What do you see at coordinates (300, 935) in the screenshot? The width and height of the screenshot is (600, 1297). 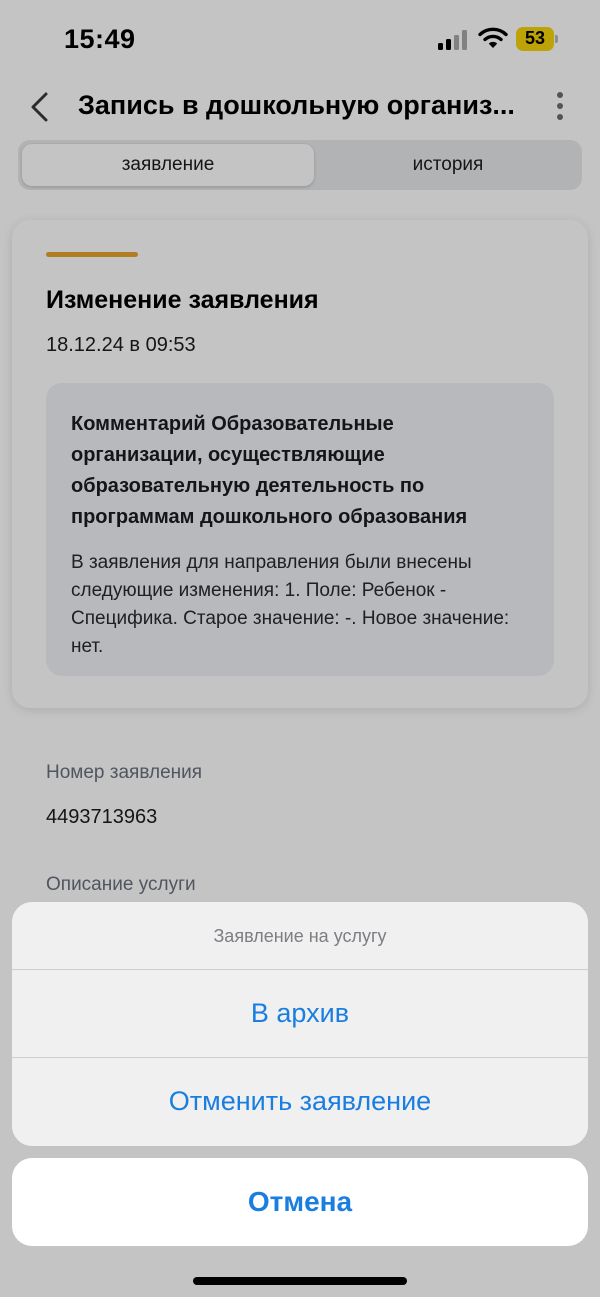 I see `action-sheet-title: Заявление на услугу` at bounding box center [300, 935].